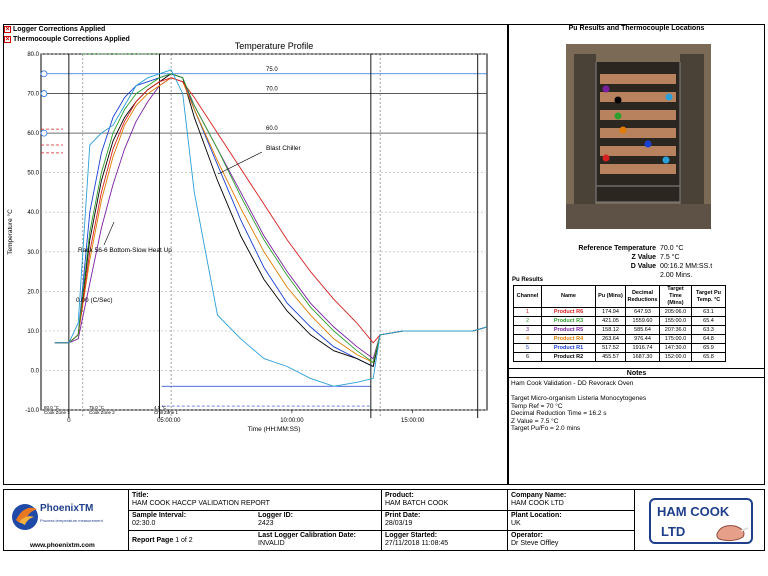  I want to click on x-tick-label: 10:00:00, so click(292, 421).